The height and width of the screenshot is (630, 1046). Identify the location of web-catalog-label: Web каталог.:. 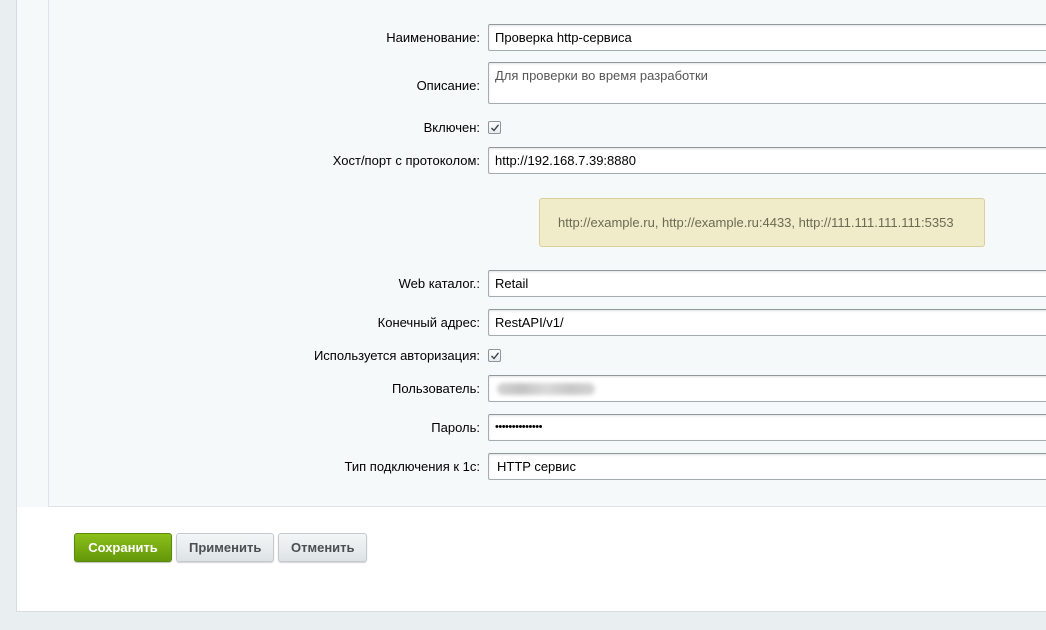
(439, 283).